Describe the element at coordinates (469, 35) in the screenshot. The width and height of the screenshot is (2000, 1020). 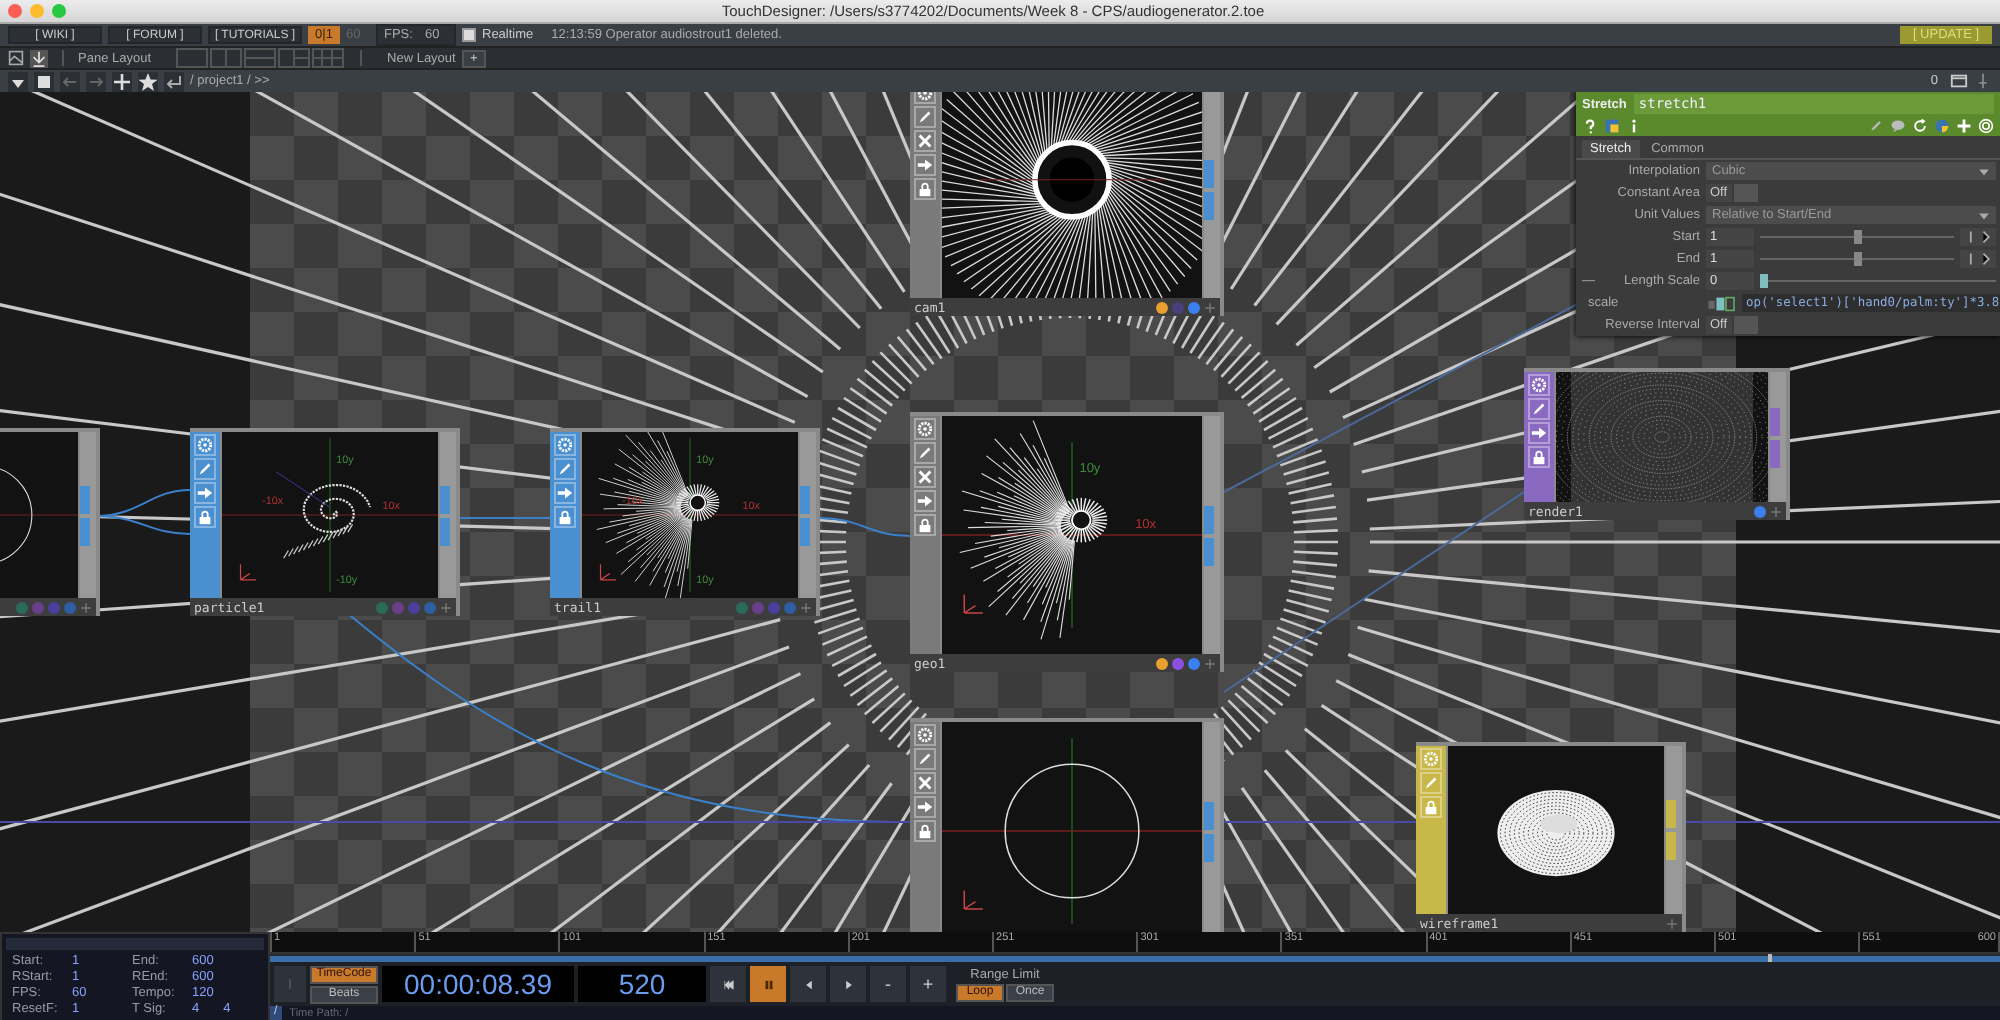
I see `realtime-checkbox` at that location.